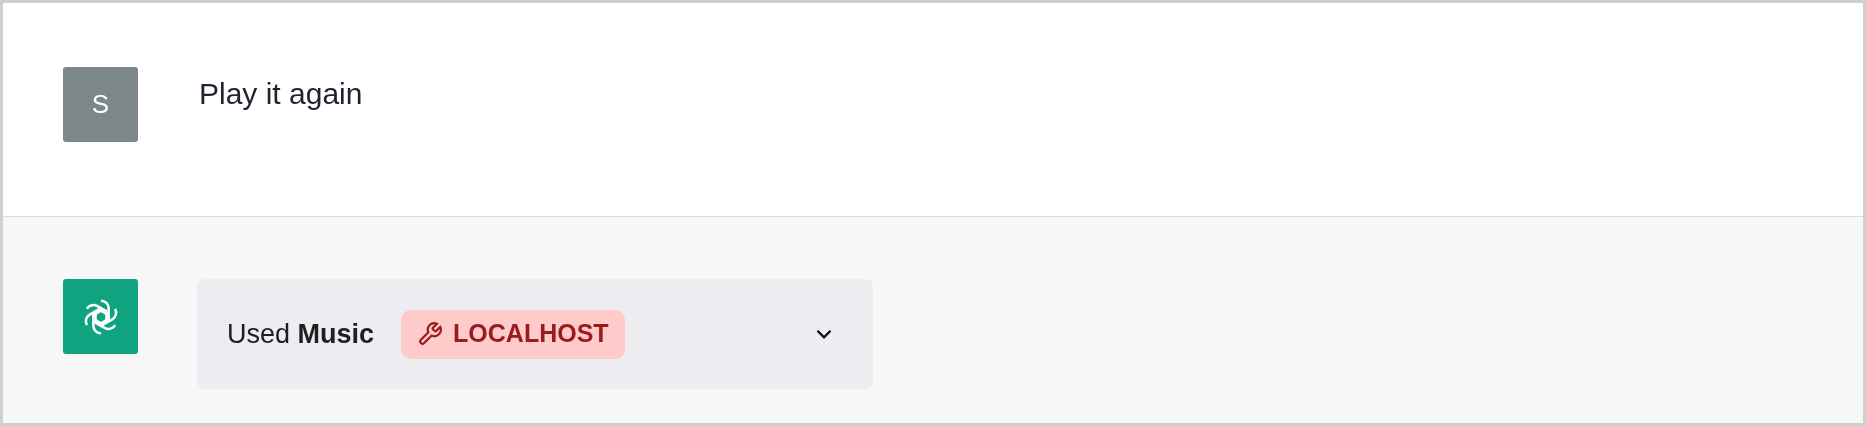 Image resolution: width=1866 pixels, height=426 pixels. I want to click on tool-label: Used Music, so click(301, 334).